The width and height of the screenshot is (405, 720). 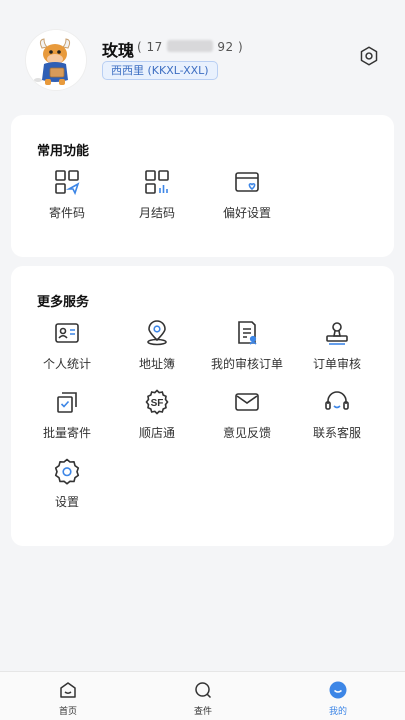 What do you see at coordinates (67, 402) in the screenshot?
I see `batch-check-icon` at bounding box center [67, 402].